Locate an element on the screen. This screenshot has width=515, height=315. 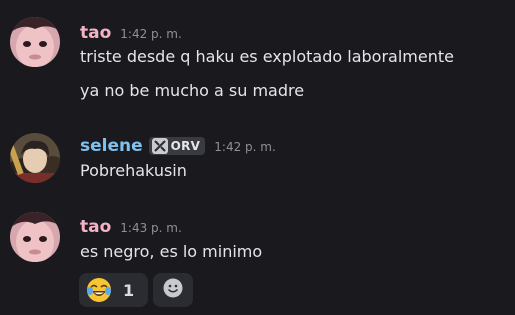
server-tag-label: ORV is located at coordinates (185, 146).